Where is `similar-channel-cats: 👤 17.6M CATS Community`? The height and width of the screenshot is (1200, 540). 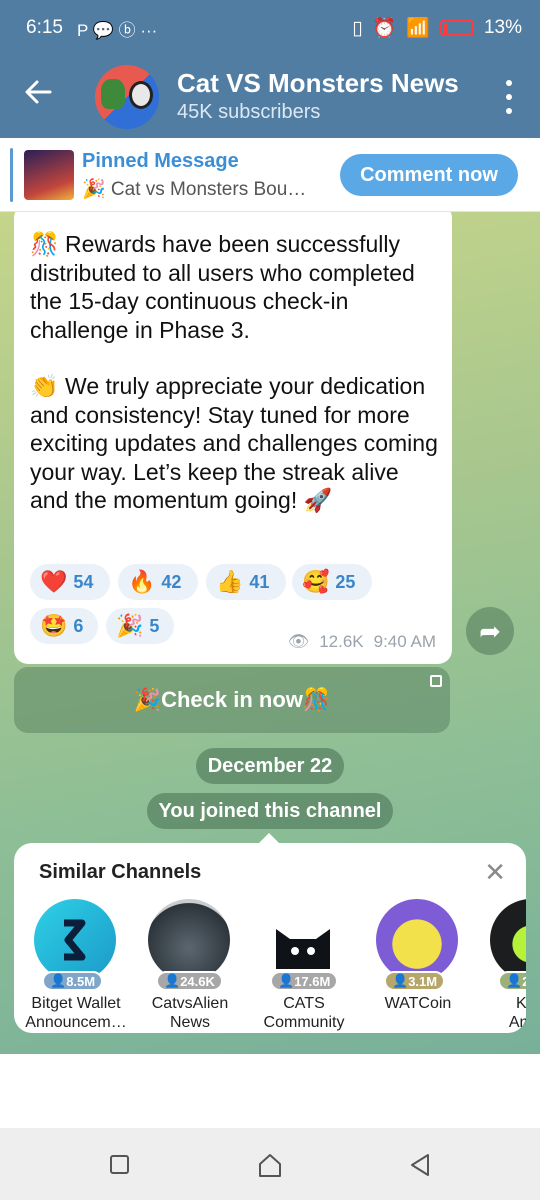 similar-channel-cats: 👤 17.6M CATS Community is located at coordinates (304, 965).